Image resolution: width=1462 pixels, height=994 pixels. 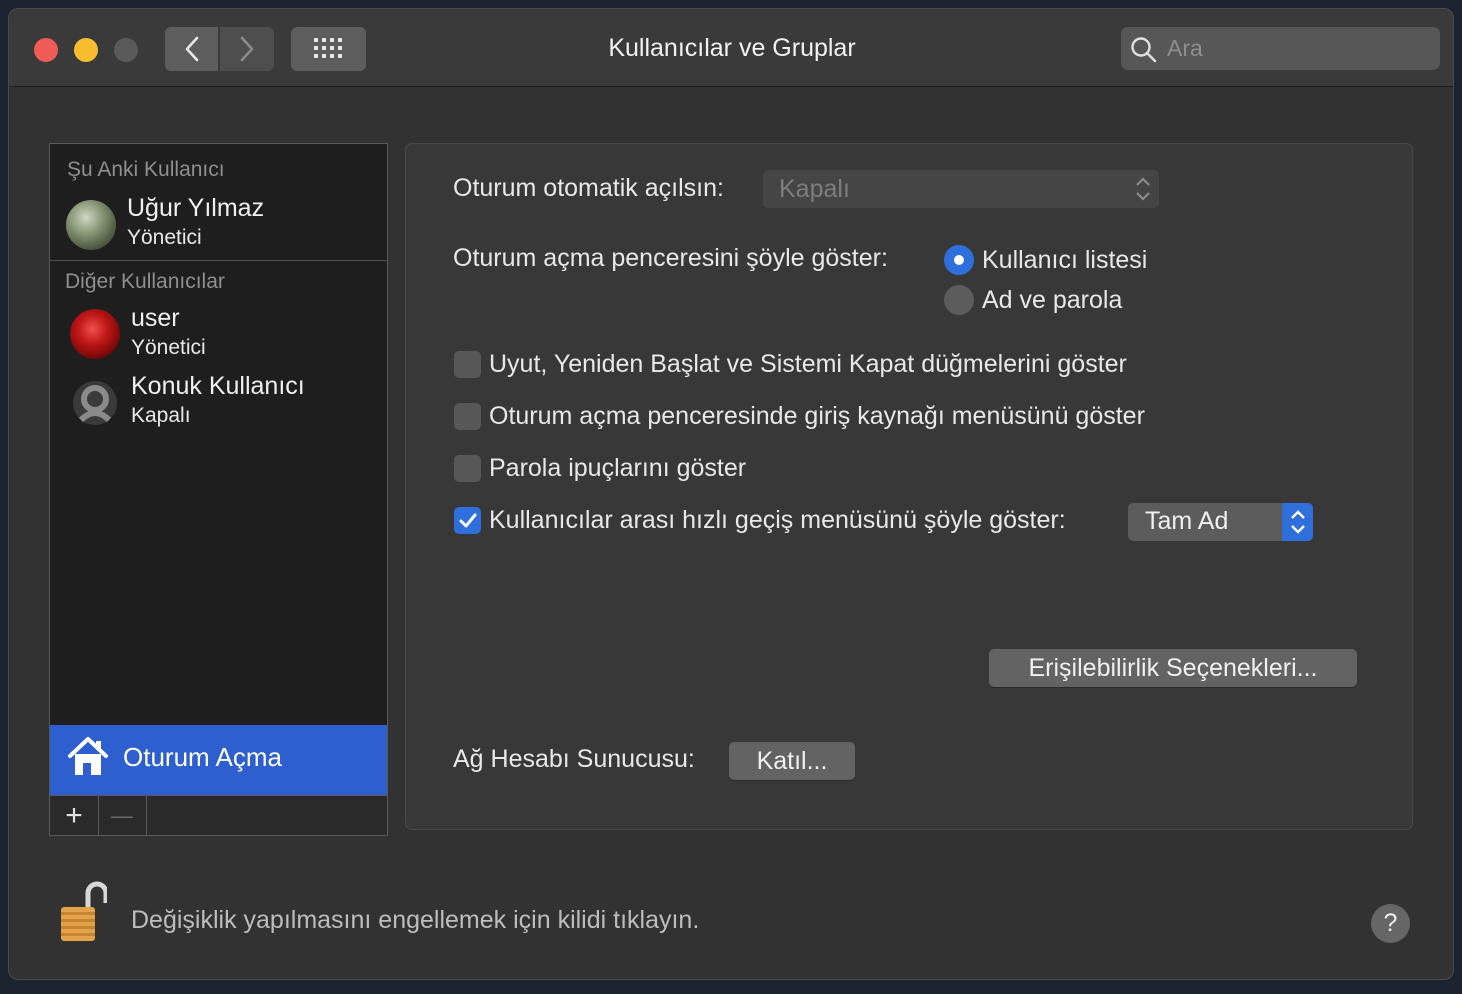 What do you see at coordinates (1185, 48) in the screenshot?
I see `search-placeholder: Ara` at bounding box center [1185, 48].